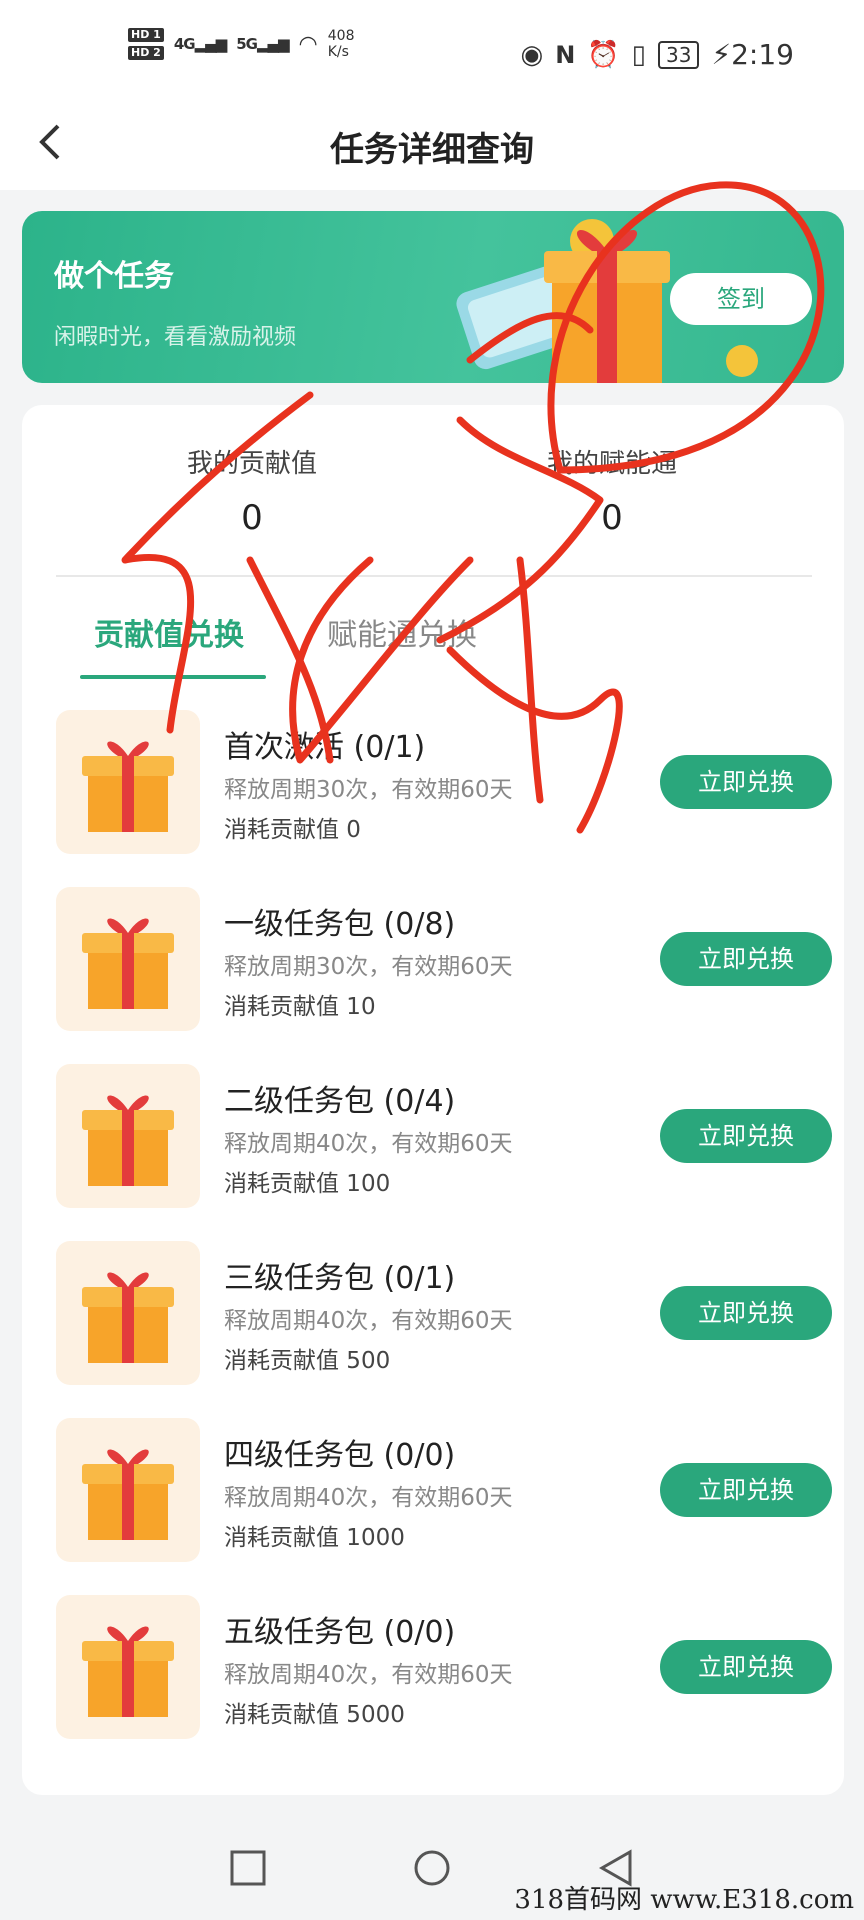 This screenshot has height=1920, width=864. Describe the element at coordinates (307, 1361) in the screenshot. I see `item-cost: 消耗贡献值 500` at that location.